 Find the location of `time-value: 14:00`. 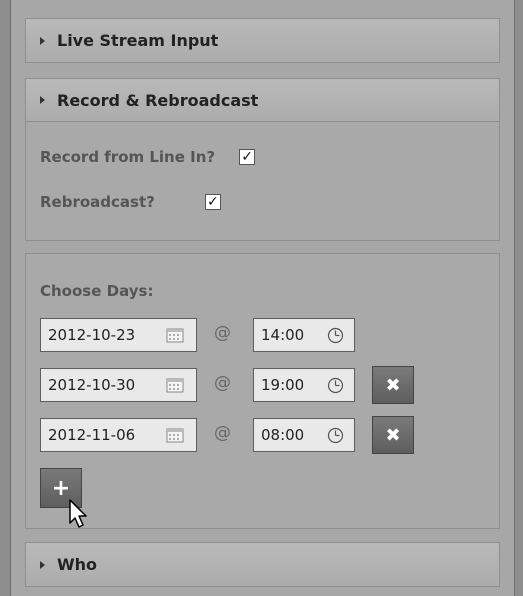

time-value: 14:00 is located at coordinates (283, 335).